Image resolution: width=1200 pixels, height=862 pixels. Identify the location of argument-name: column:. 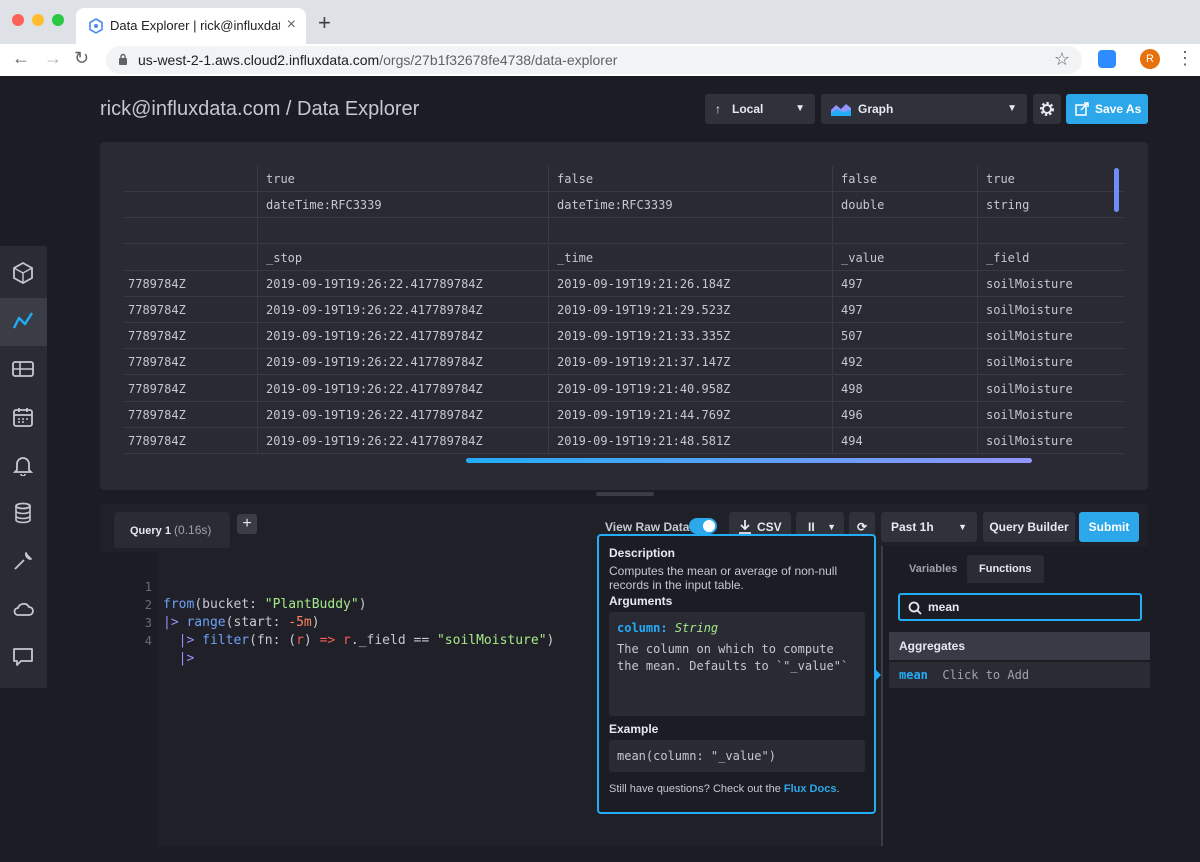
(642, 628).